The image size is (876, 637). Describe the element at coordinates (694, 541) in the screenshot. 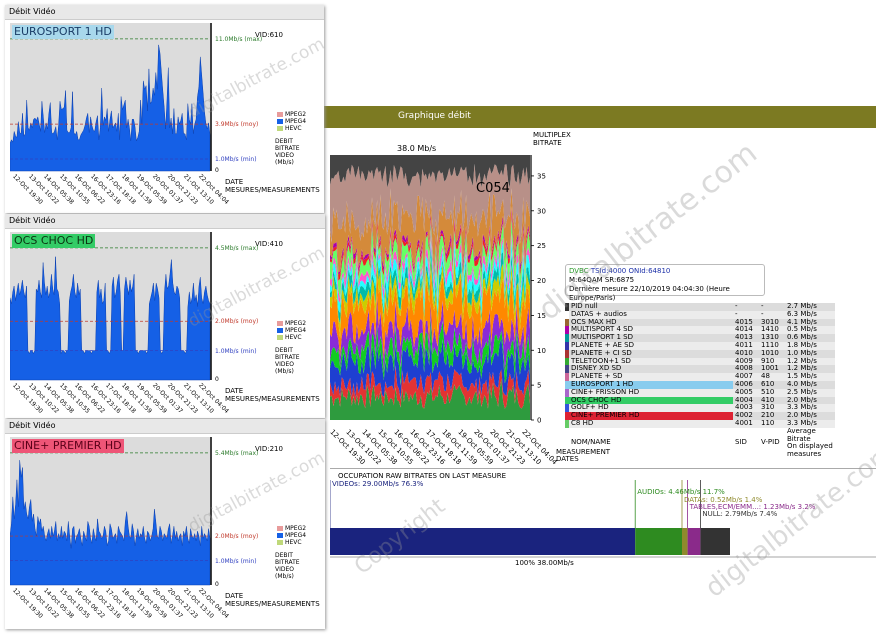

I see `occupation-segment-tables` at that location.